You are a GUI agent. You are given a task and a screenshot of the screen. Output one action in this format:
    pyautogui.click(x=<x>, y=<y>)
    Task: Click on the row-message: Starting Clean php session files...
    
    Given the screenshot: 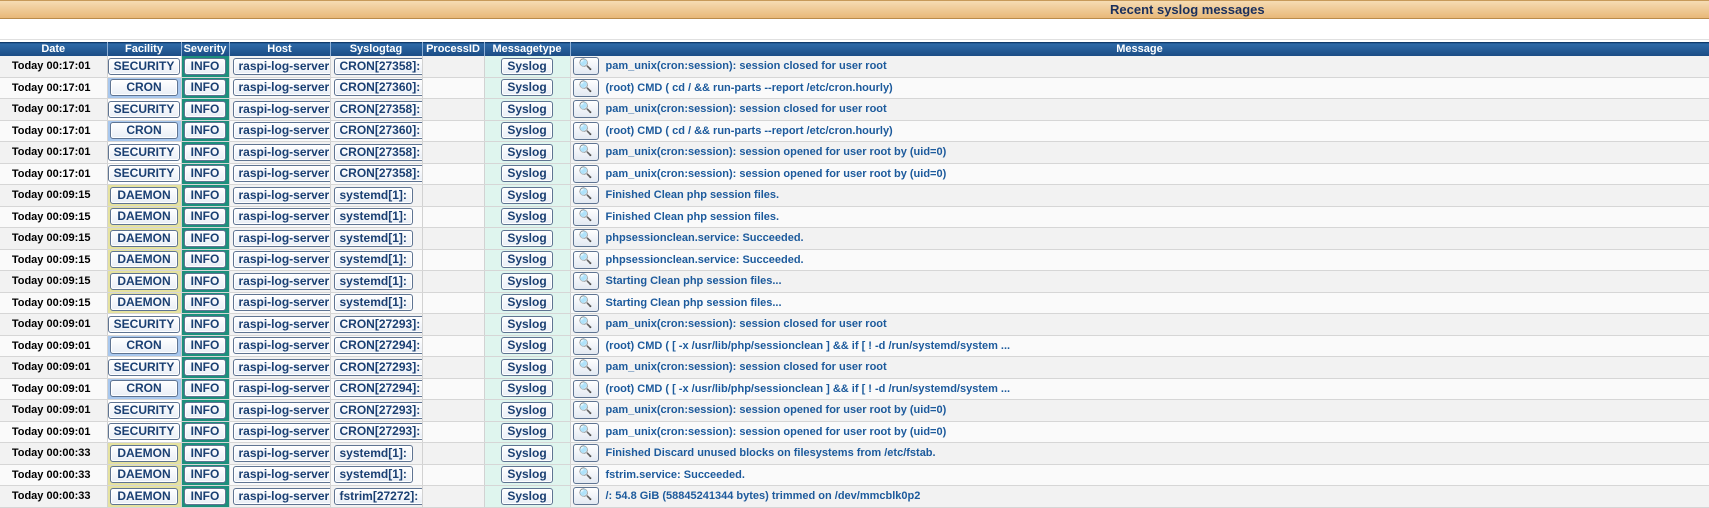 What is the action you would take?
    pyautogui.click(x=694, y=281)
    